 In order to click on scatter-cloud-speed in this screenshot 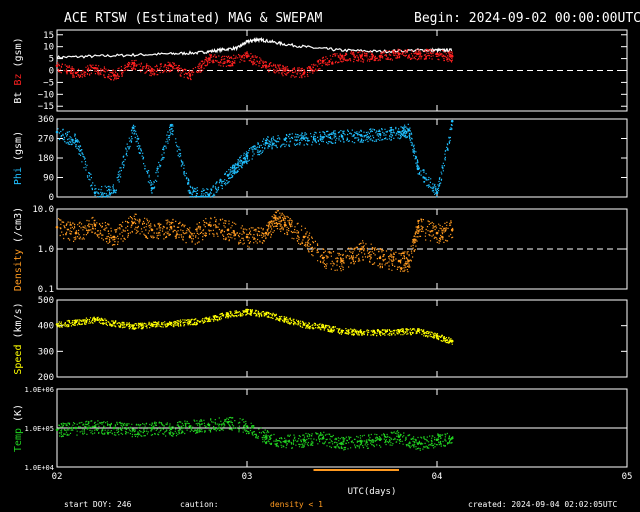, I will do `click(255, 326)`.